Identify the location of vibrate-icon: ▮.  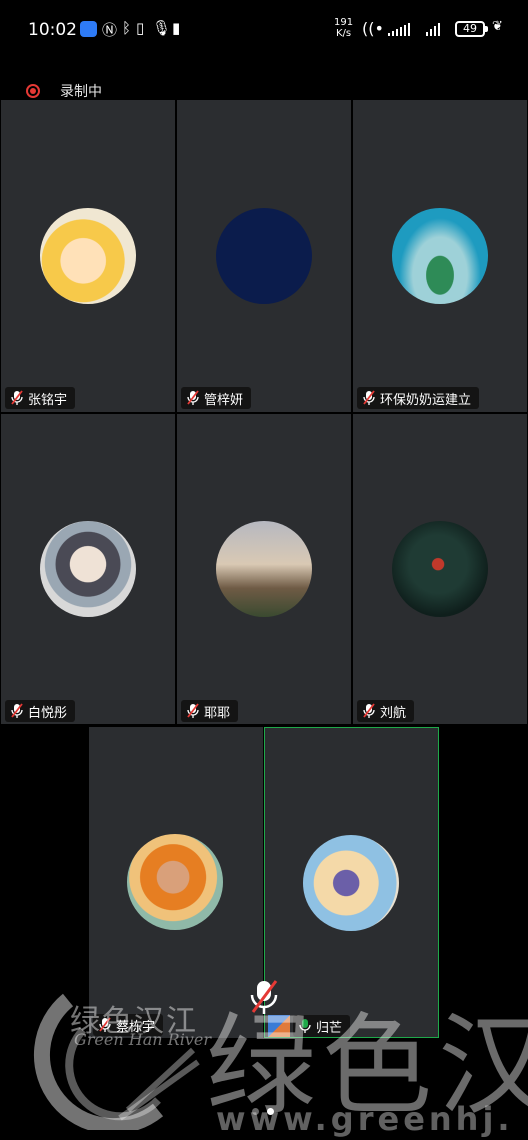
(176, 28).